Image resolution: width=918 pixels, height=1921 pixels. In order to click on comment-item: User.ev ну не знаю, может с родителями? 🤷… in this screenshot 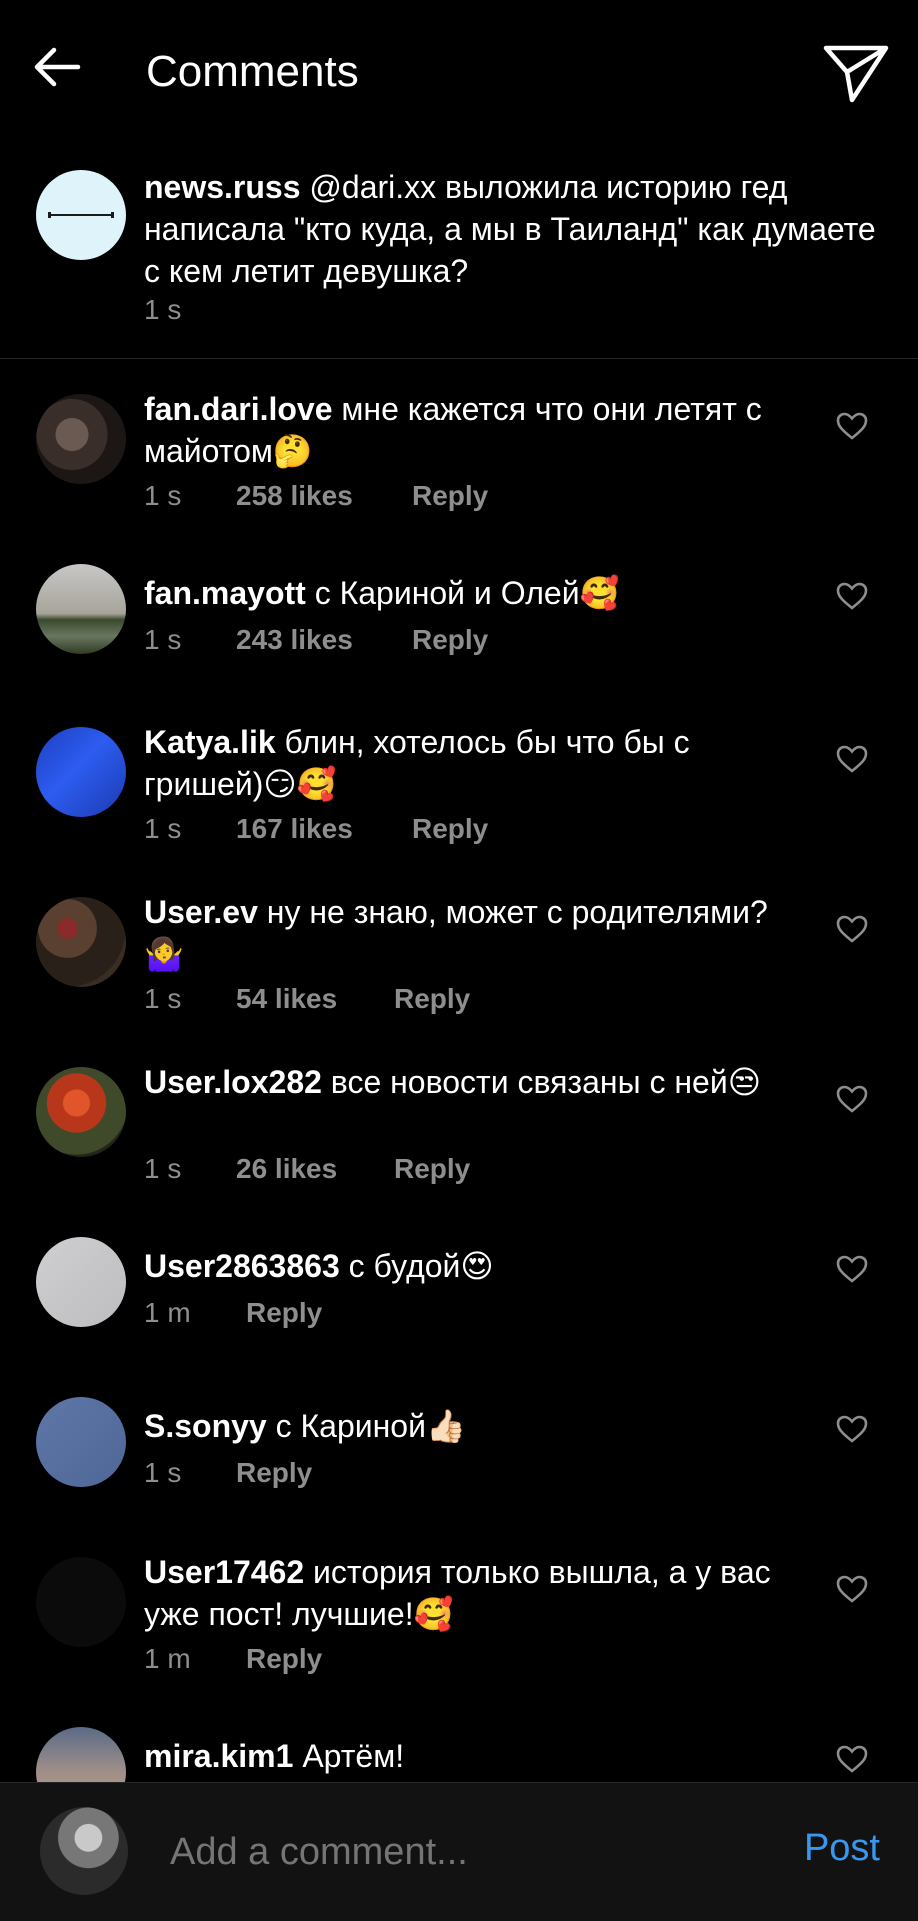, I will do `click(459, 970)`.